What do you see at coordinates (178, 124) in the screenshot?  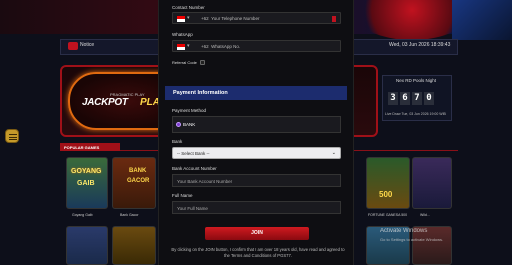 I see `payment-method-radio` at bounding box center [178, 124].